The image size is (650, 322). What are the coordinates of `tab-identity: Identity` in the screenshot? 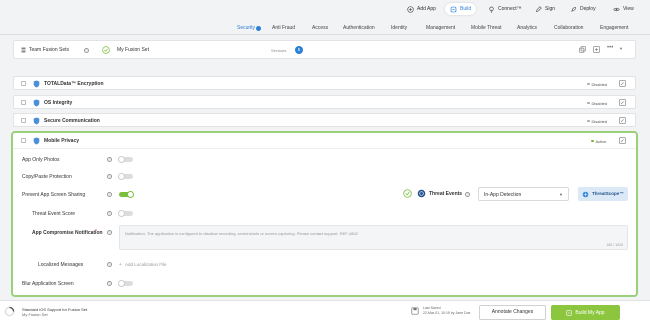 It's located at (399, 28).